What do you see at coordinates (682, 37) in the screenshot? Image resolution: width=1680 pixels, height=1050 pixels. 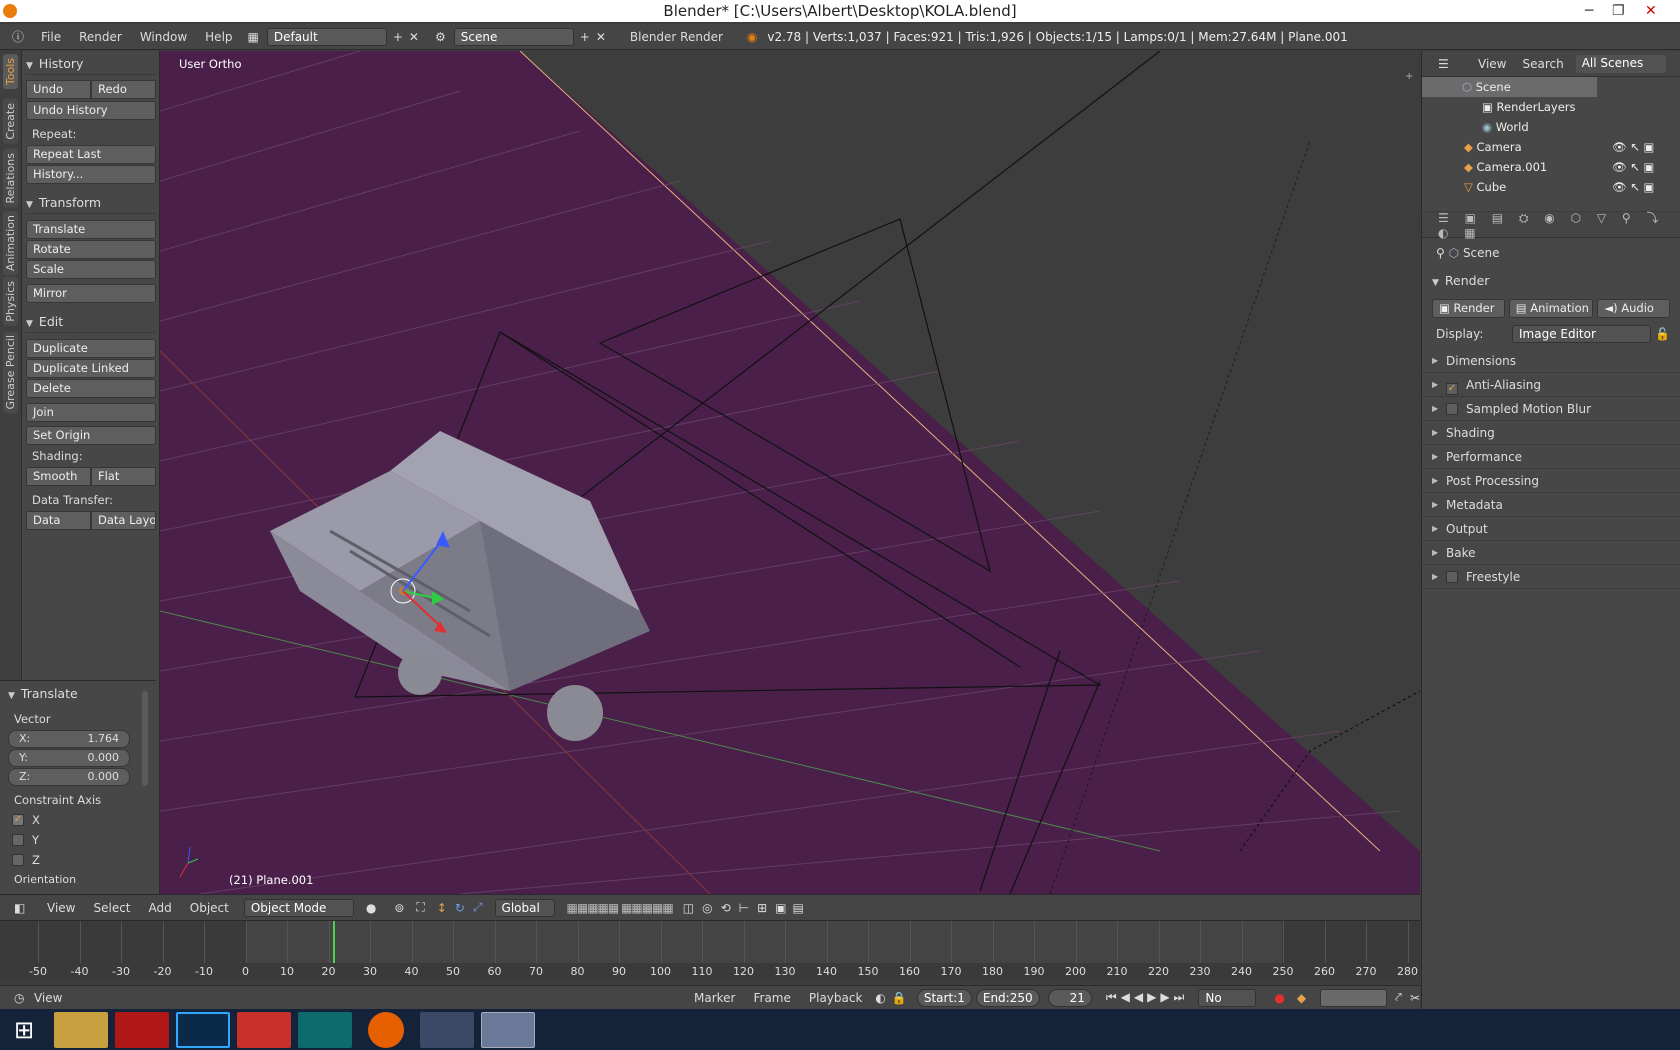 I see `render-engine-selector: Blender Render` at bounding box center [682, 37].